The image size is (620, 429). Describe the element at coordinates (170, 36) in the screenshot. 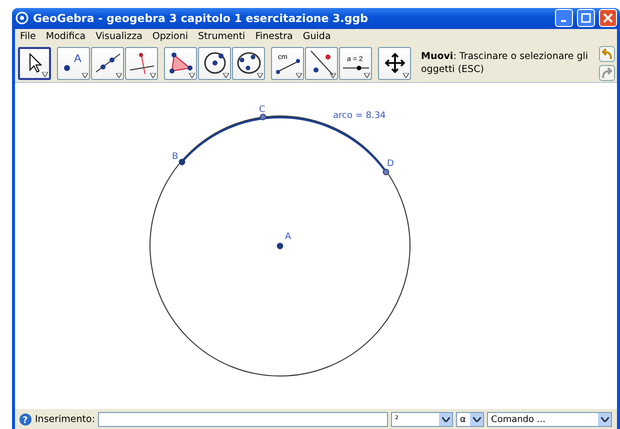

I see `menu-item: Opzioni` at that location.